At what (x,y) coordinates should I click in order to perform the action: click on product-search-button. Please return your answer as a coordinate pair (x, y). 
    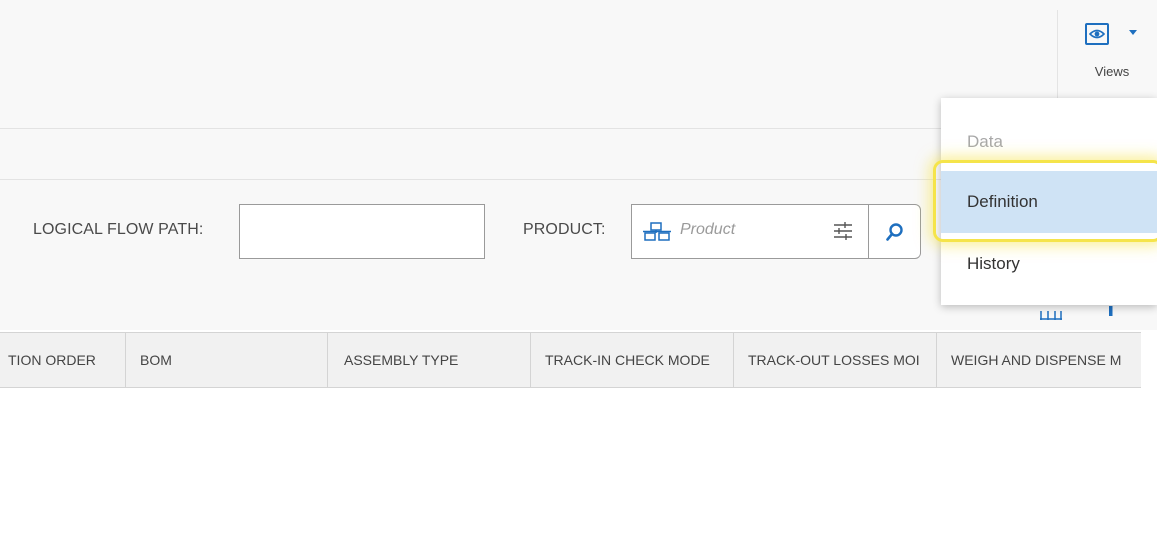
    Looking at the image, I should click on (894, 231).